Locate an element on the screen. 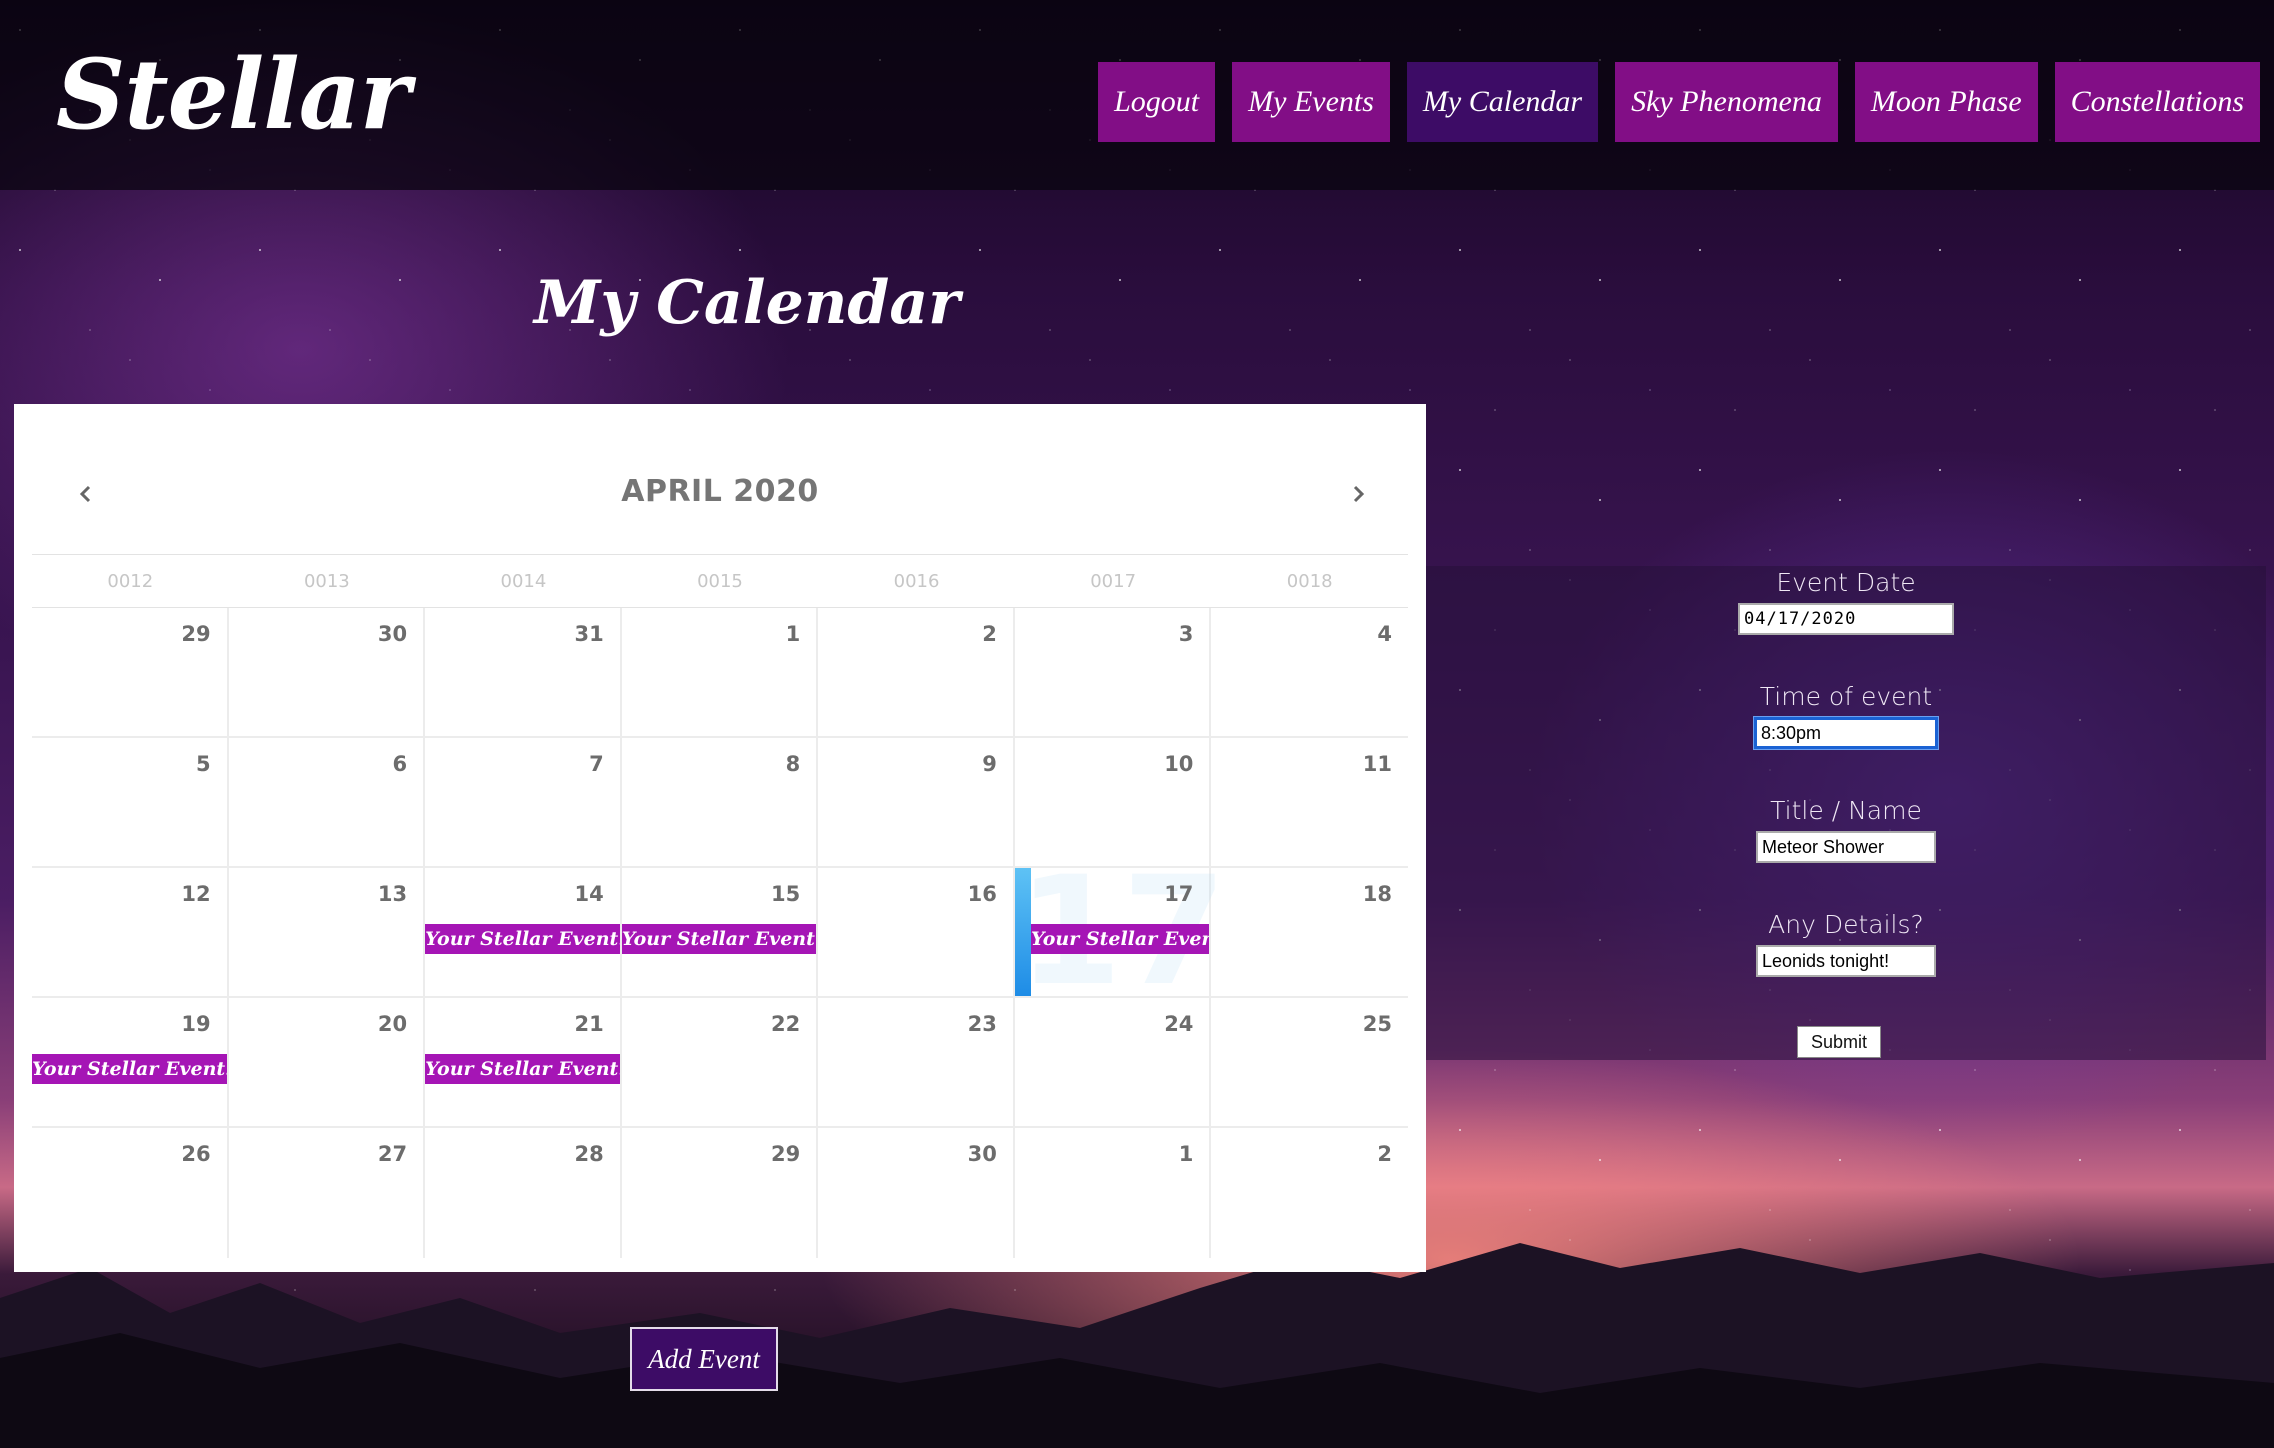 Image resolution: width=2274 pixels, height=1448 pixels. title-label: Title / Name is located at coordinates (1846, 810).